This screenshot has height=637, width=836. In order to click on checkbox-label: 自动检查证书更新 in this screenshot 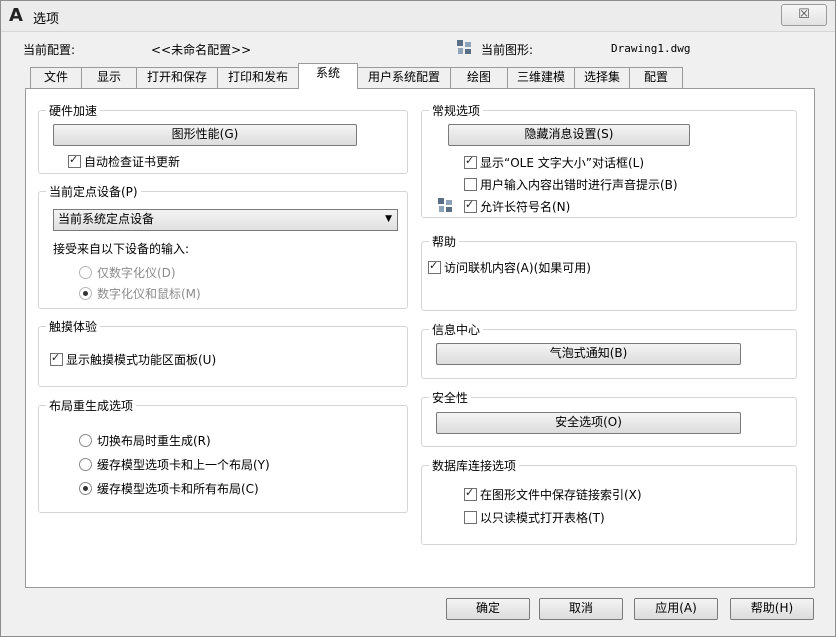, I will do `click(132, 162)`.